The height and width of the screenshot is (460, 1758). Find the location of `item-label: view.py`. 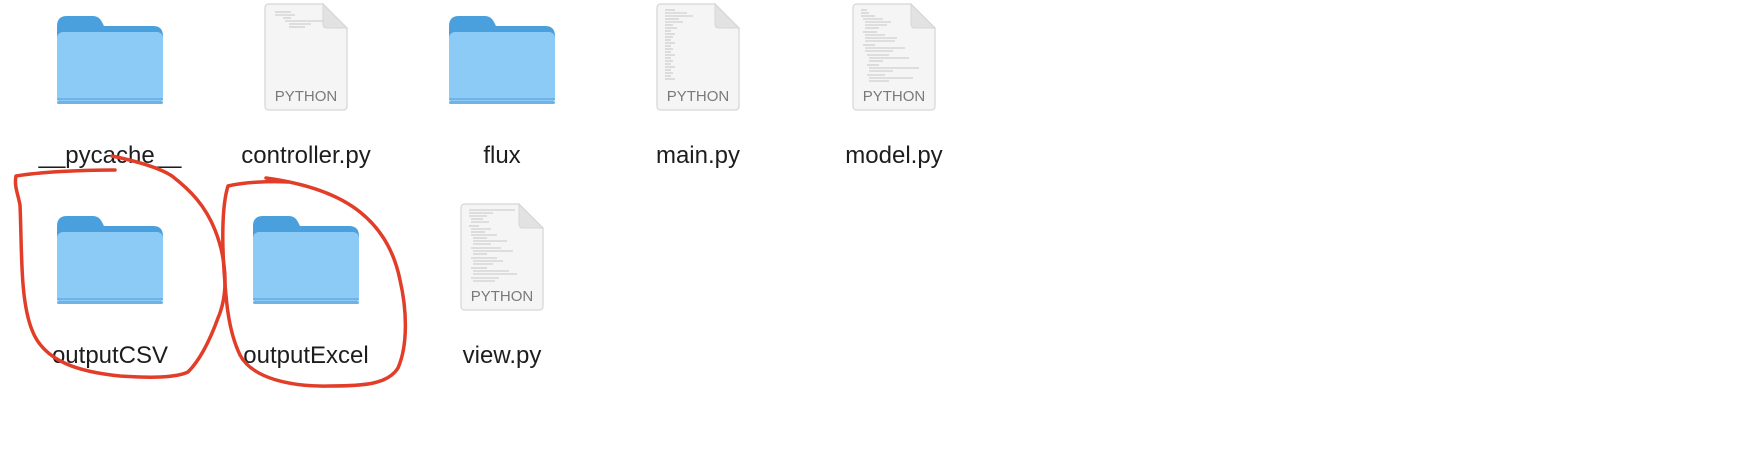

item-label: view.py is located at coordinates (502, 355).